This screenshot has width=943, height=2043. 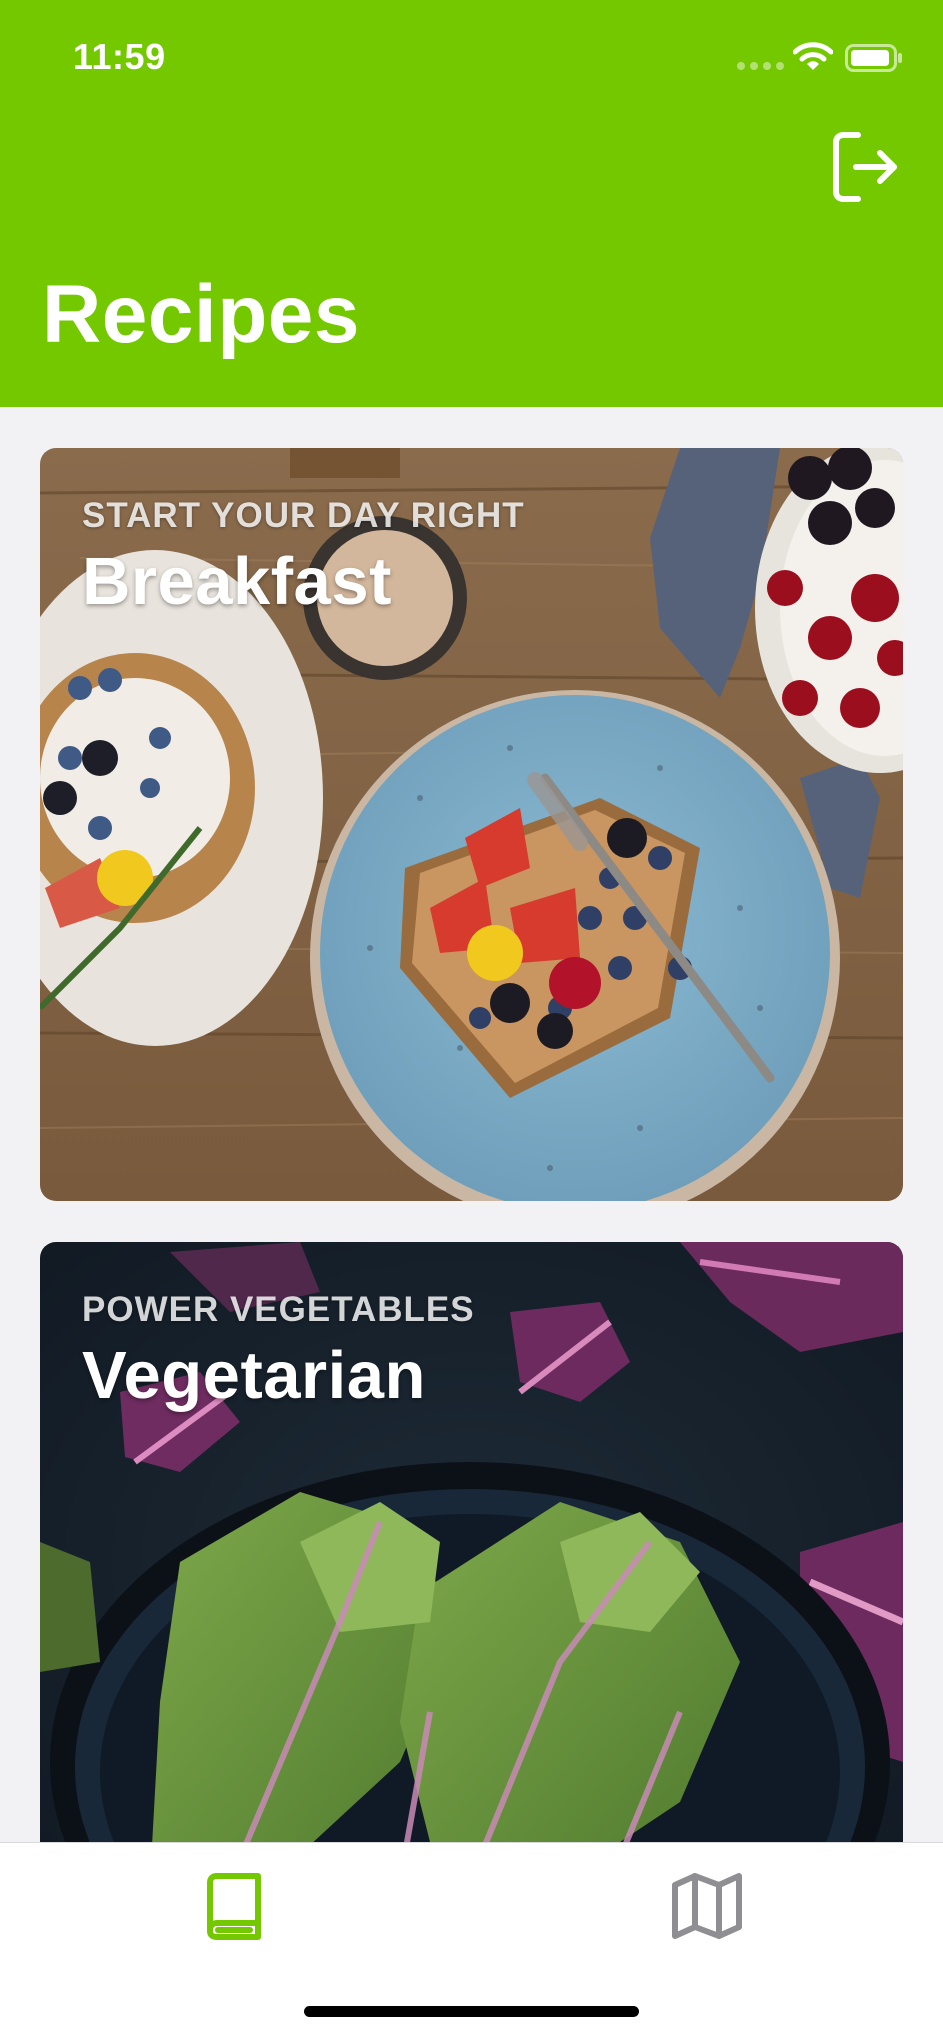 I want to click on page-title: Recipes, so click(x=201, y=314).